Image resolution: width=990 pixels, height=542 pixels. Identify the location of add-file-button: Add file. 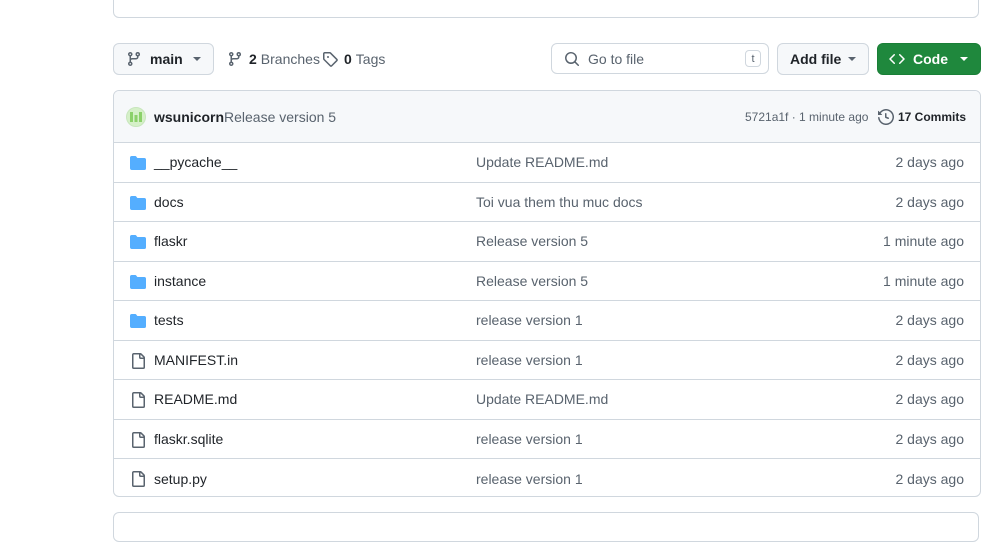
(823, 59).